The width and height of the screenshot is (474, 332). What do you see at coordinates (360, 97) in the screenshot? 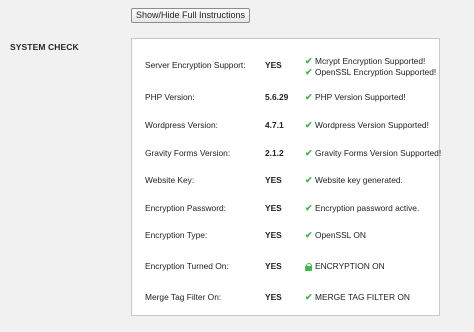
I see `status-text: PHP Version Supported!` at bounding box center [360, 97].